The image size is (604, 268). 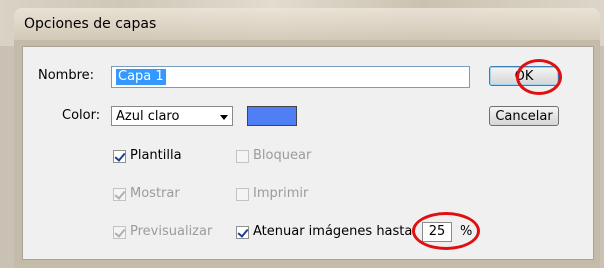 I want to click on plantilla-label: Plantilla, so click(x=156, y=155).